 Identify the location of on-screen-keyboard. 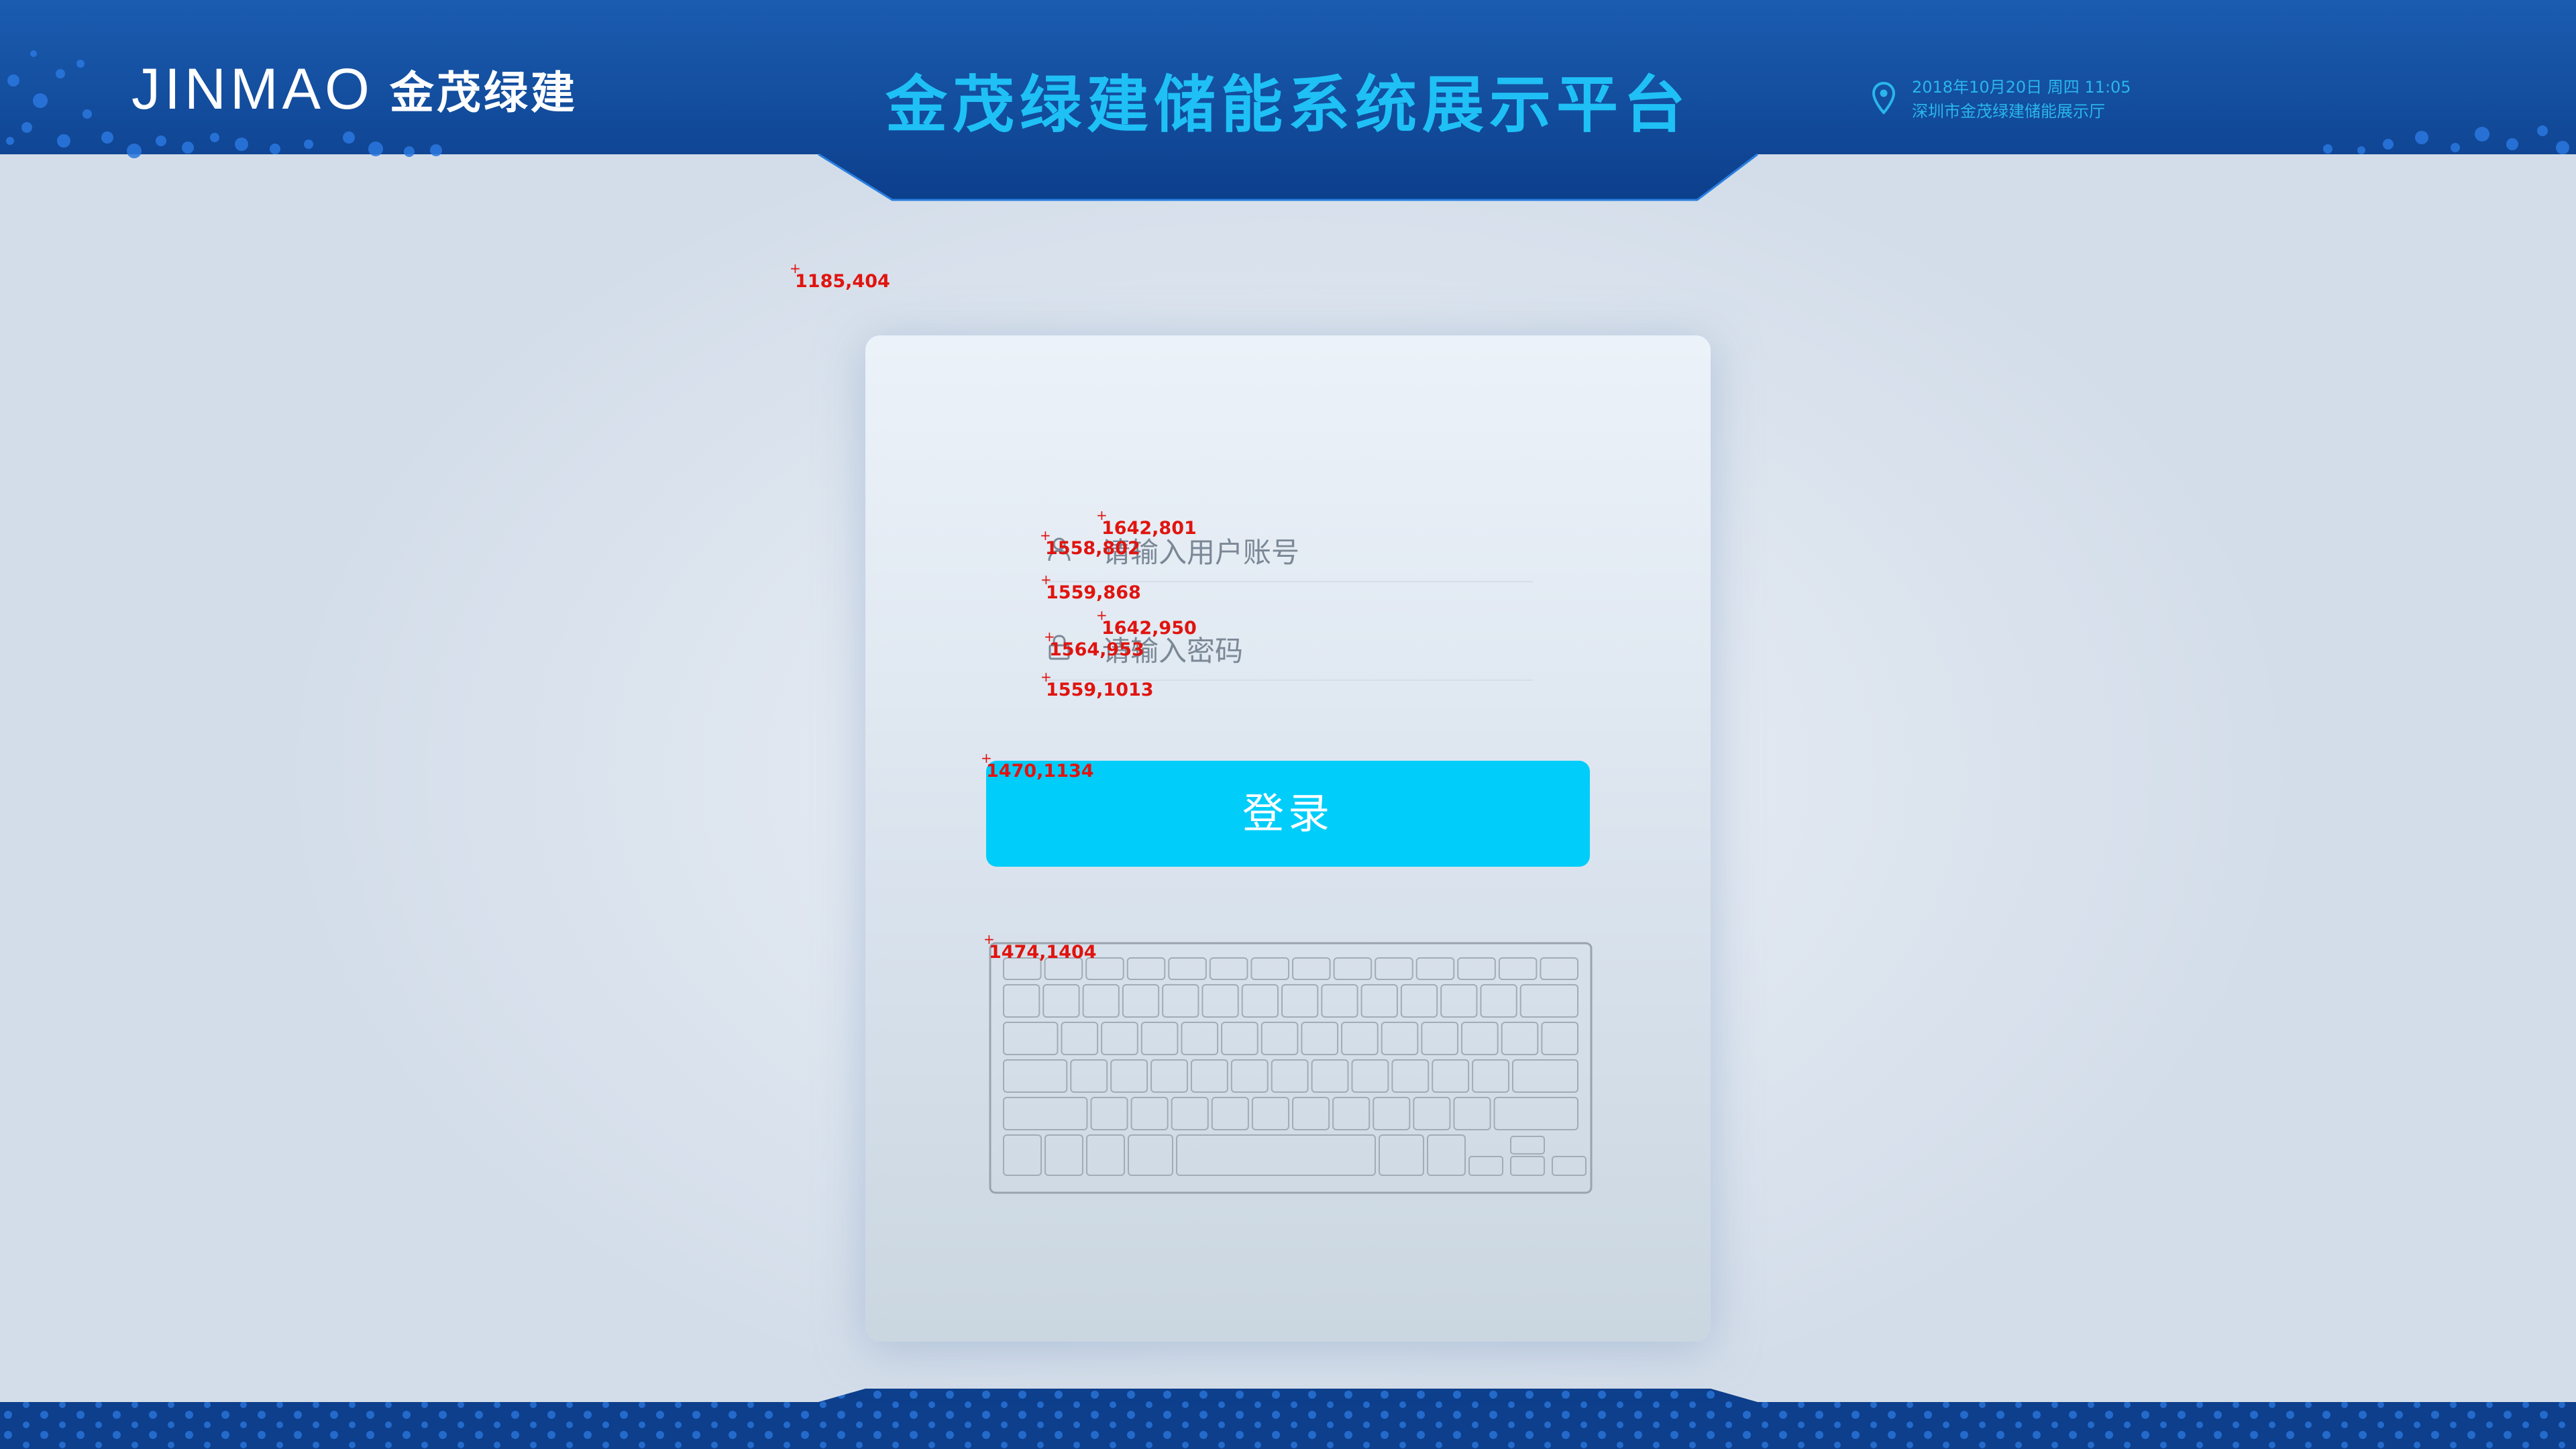
(1291, 1068).